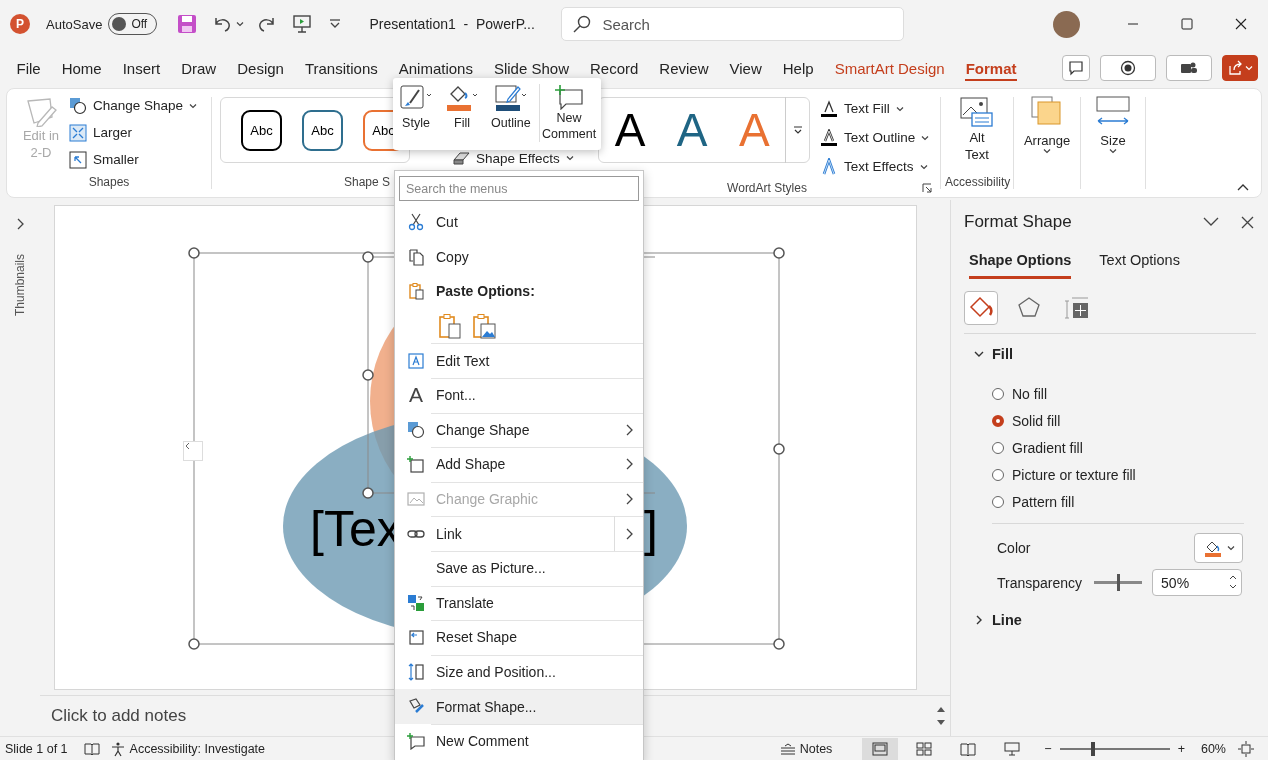 The image size is (1268, 760). I want to click on customize-button, so click(335, 24).